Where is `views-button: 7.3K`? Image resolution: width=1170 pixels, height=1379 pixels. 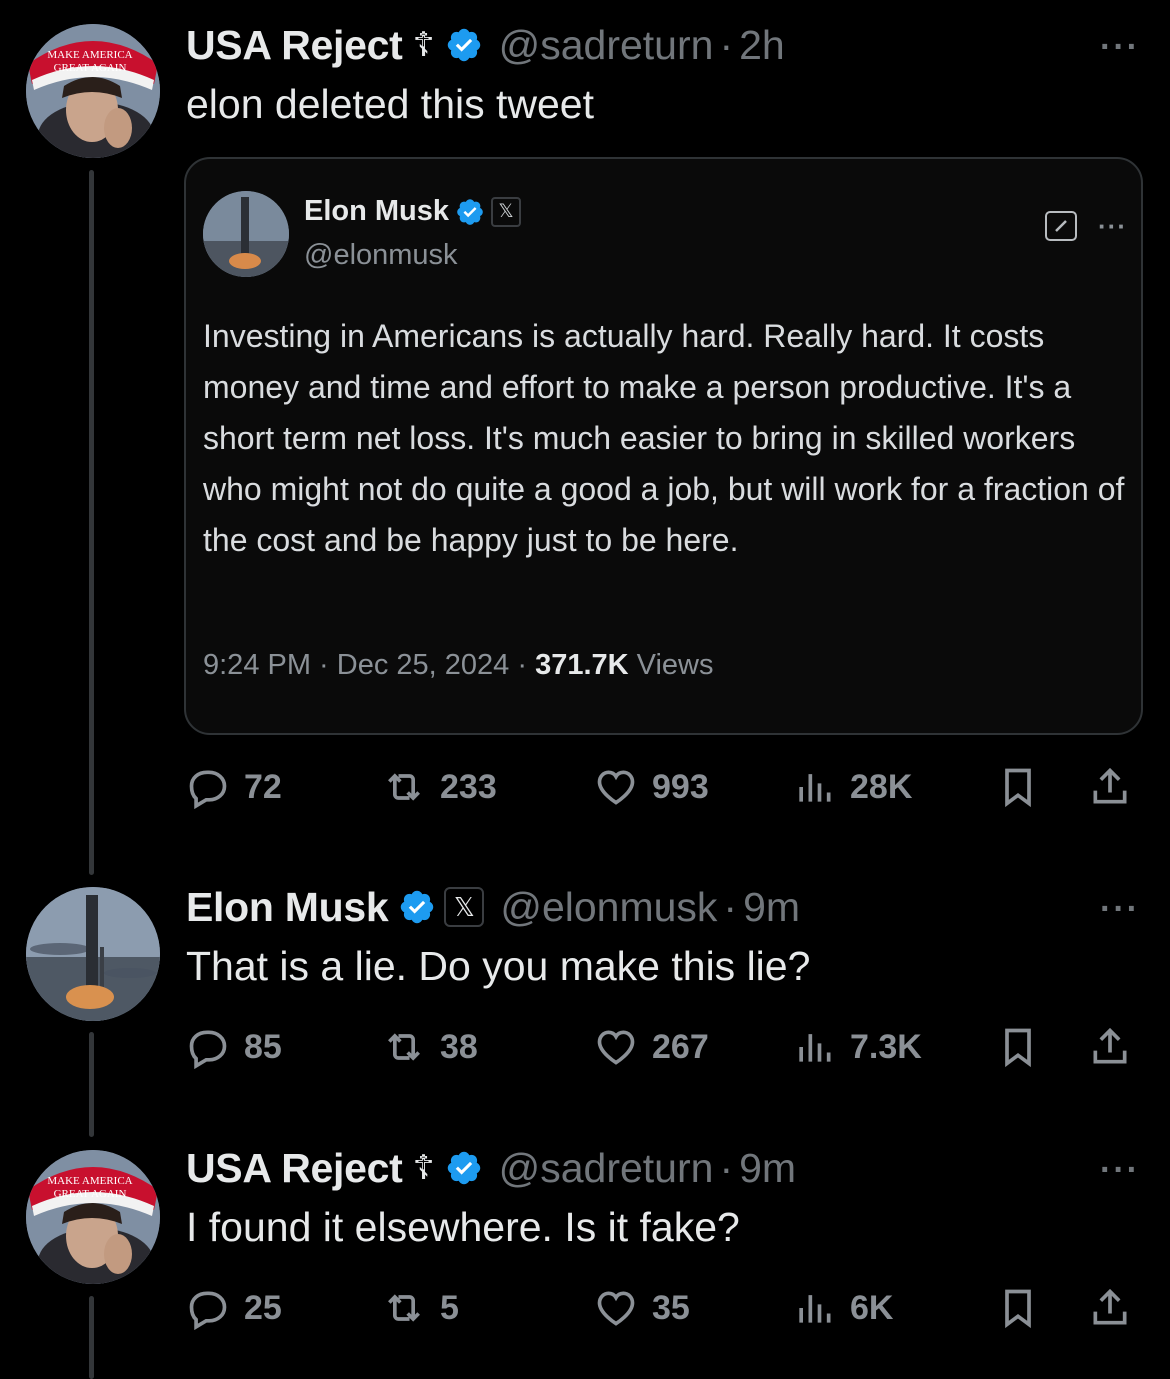 views-button: 7.3K is located at coordinates (857, 1047).